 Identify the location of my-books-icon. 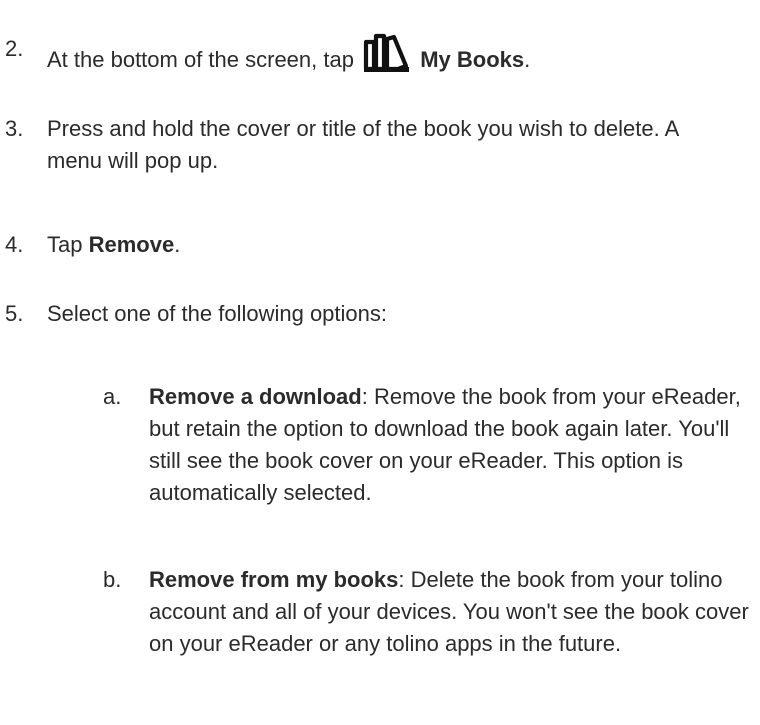
(387, 54).